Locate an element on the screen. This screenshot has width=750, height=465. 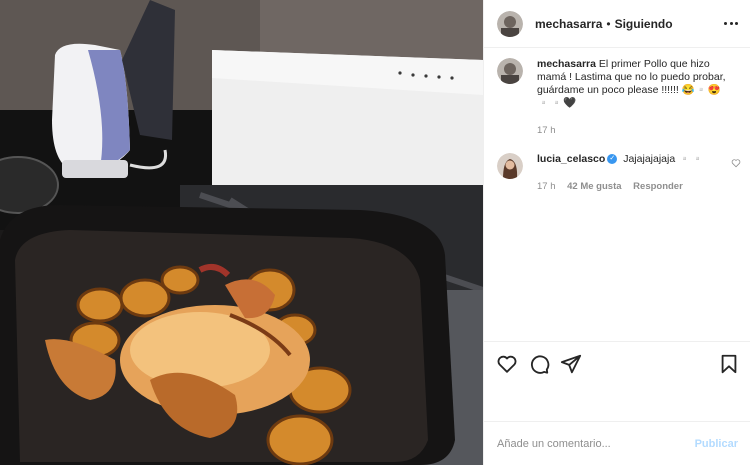
comment-icon is located at coordinates (539, 364).